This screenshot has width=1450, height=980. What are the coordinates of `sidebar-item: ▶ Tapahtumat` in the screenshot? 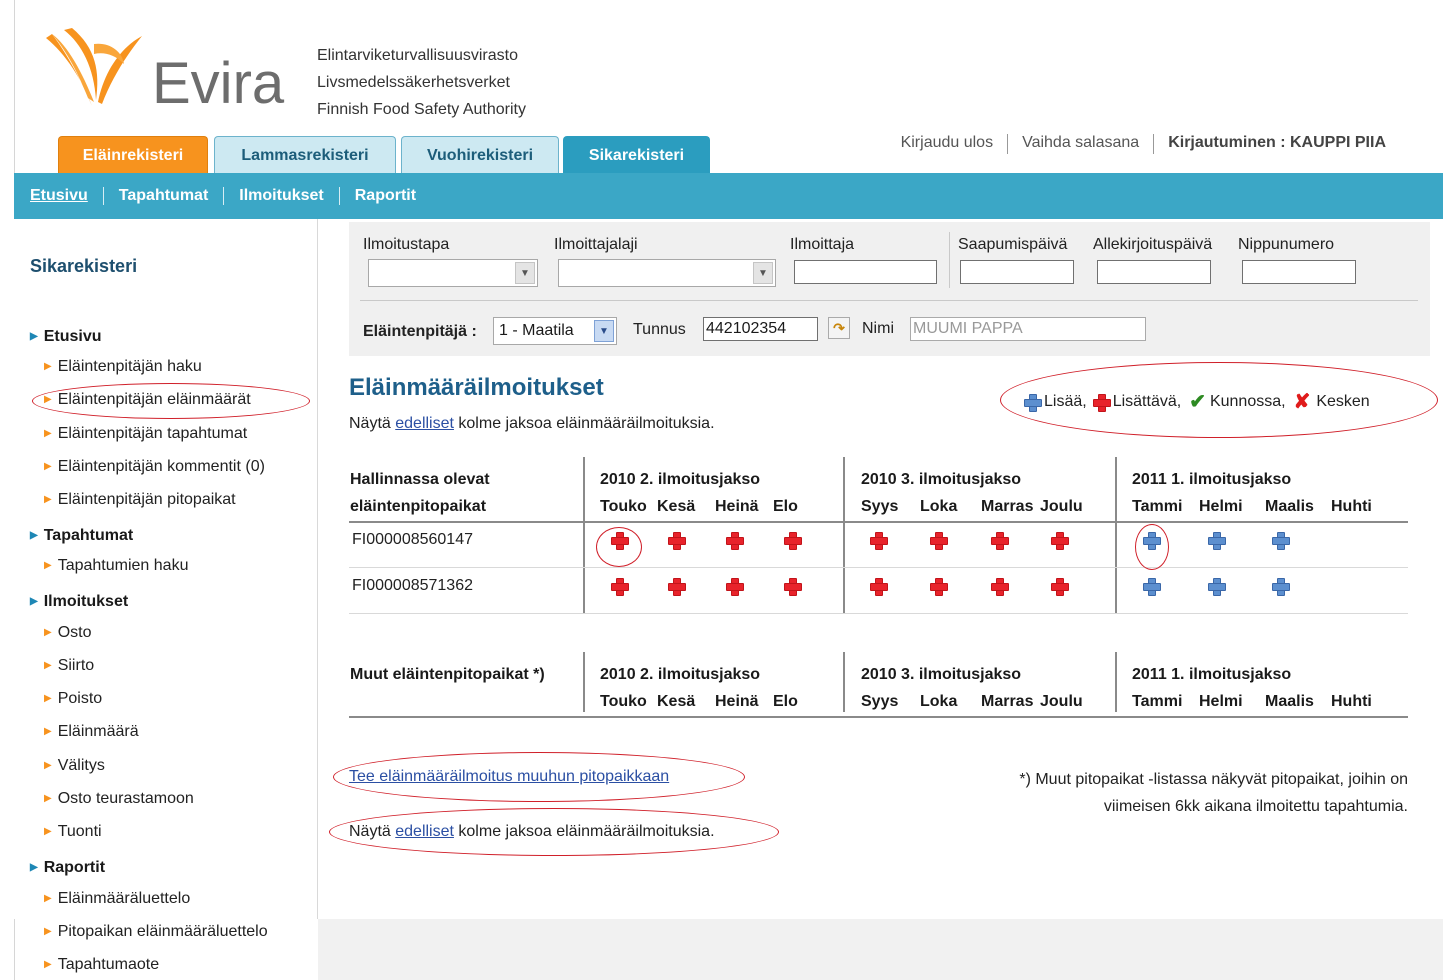 It's located at (81, 536).